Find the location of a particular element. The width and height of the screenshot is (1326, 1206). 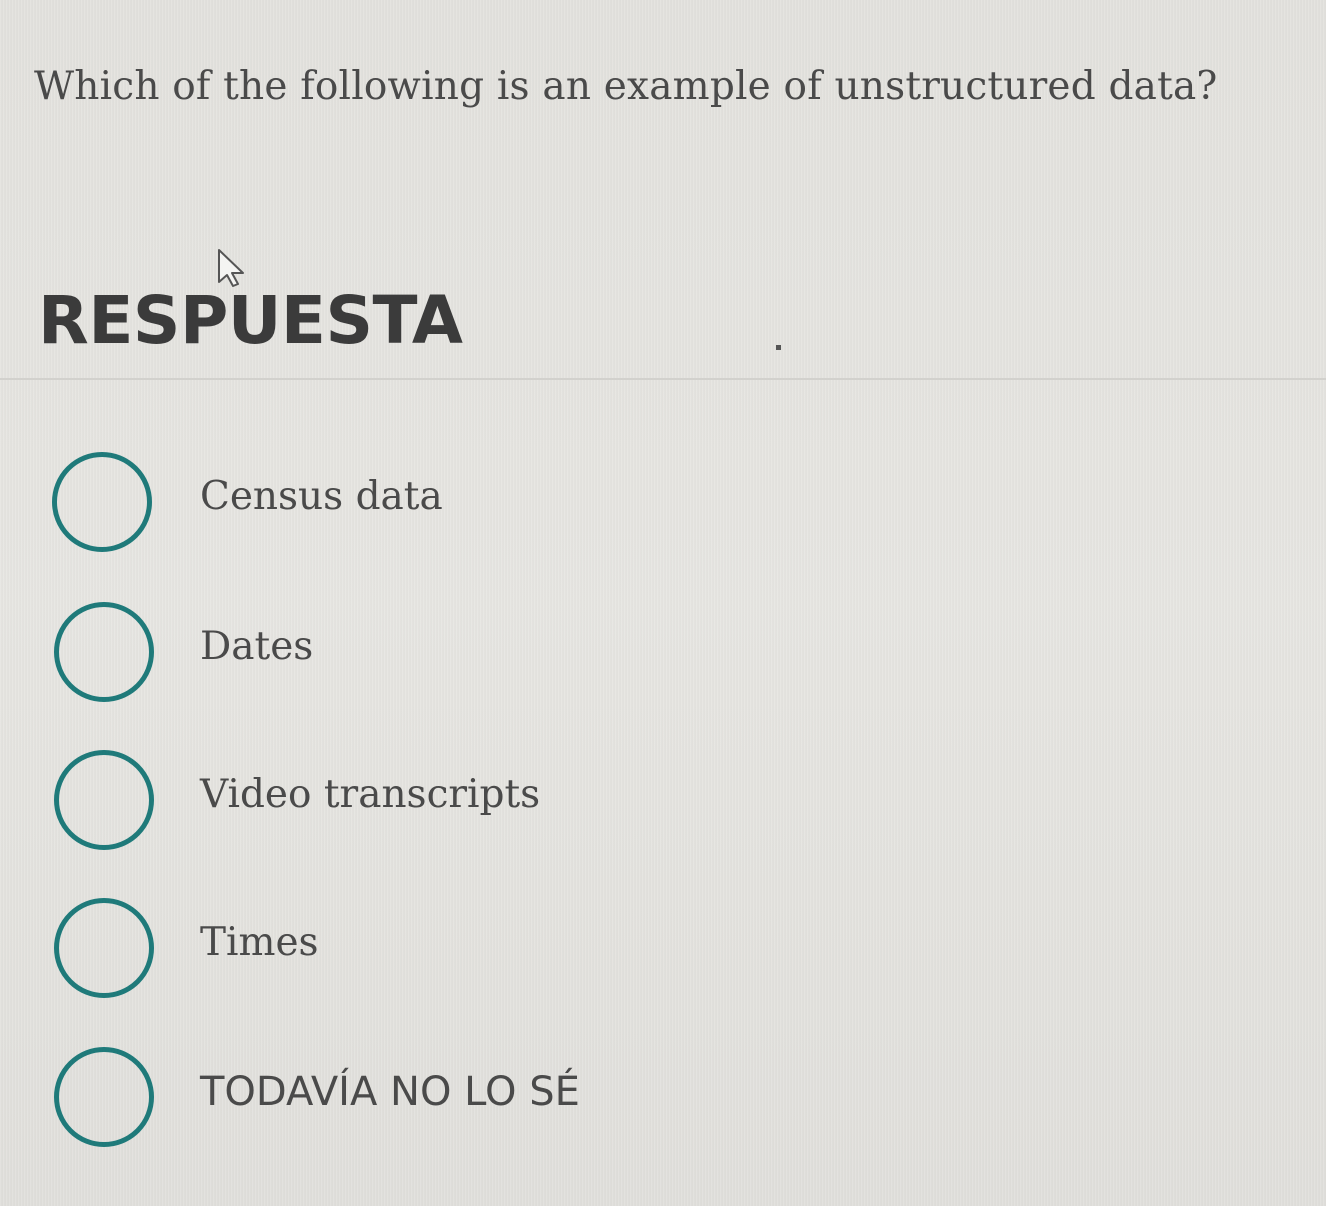

option-dont-know-yet: TODAVÍA NO LO SÉ is located at coordinates (398, 1103).